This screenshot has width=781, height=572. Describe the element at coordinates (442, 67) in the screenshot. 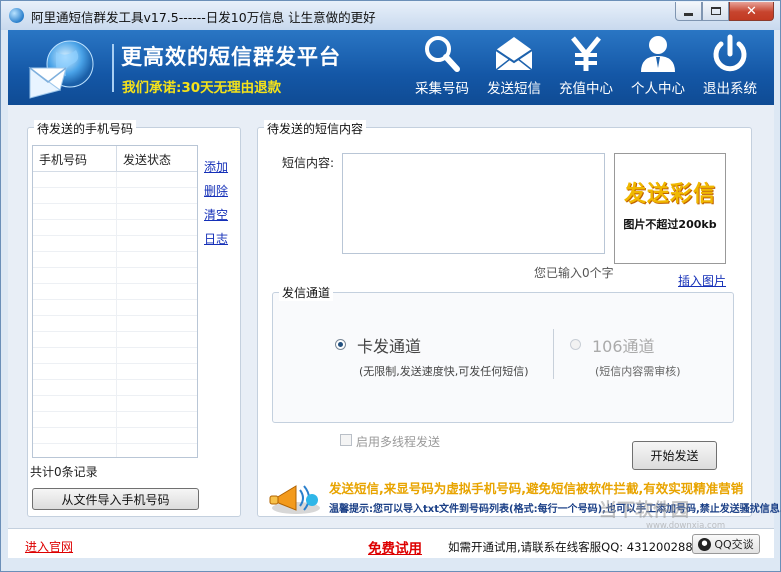

I see `nav-collect-numbers: 采集号码` at that location.